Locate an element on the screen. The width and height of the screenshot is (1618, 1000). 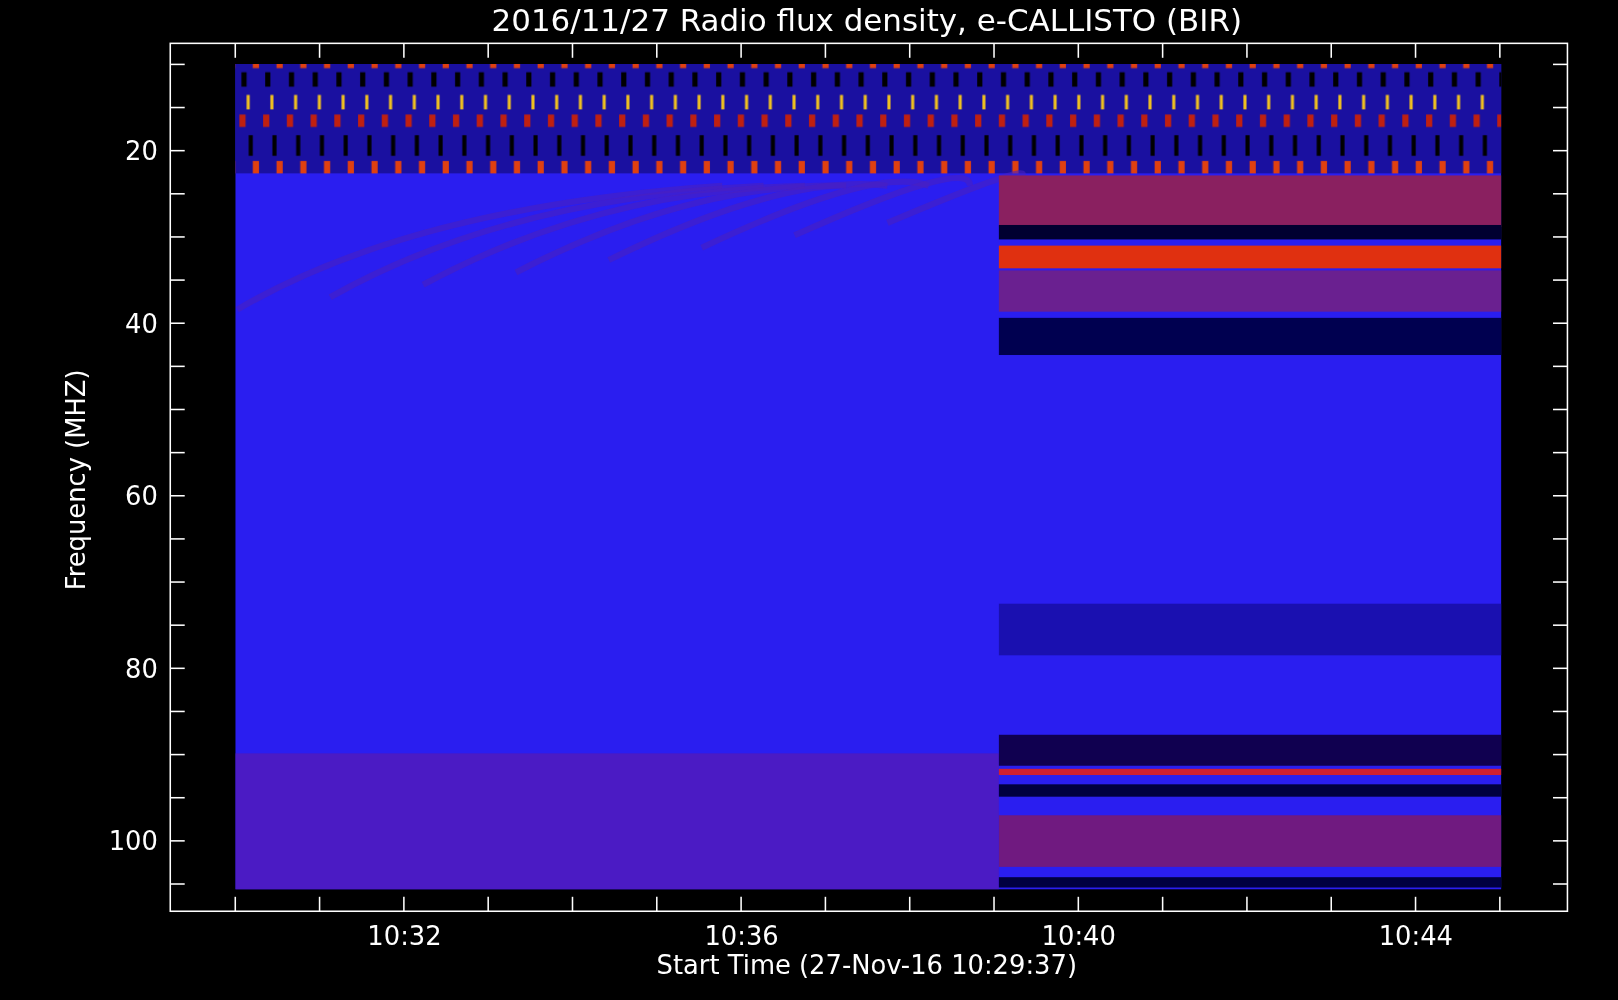
tick-label: 20 is located at coordinates (141, 150).